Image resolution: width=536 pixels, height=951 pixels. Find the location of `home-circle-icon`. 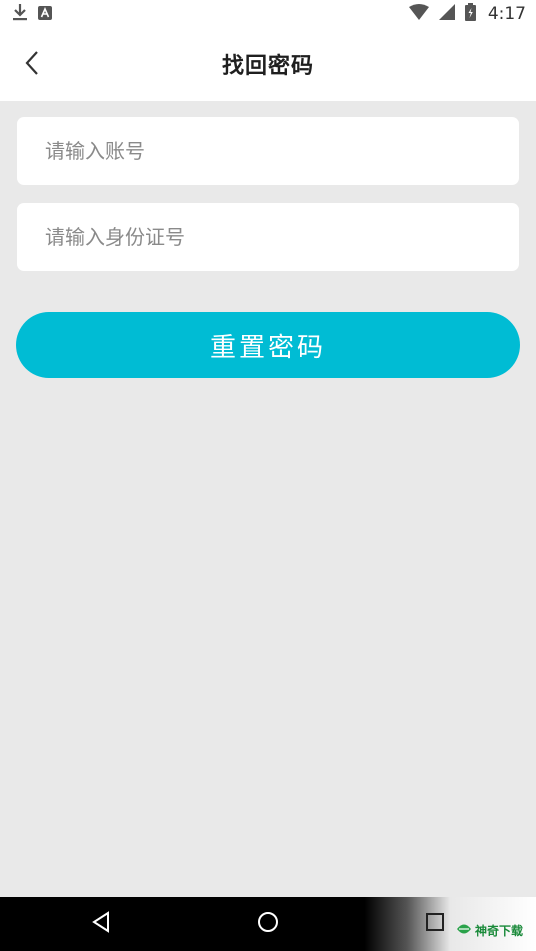

home-circle-icon is located at coordinates (268, 924).